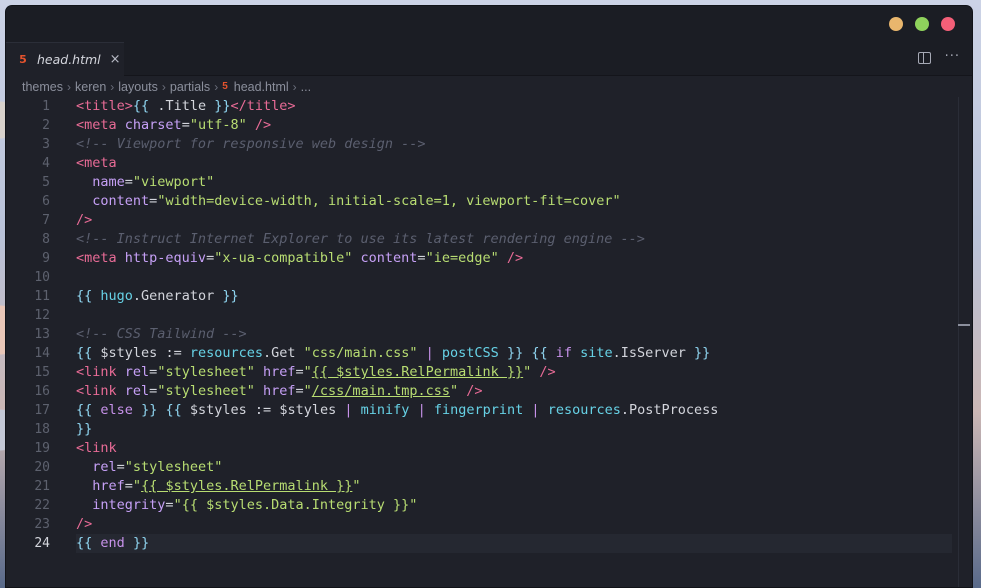 This screenshot has width=981, height=588. Describe the element at coordinates (42, 277) in the screenshot. I see `line-number: 10` at that location.